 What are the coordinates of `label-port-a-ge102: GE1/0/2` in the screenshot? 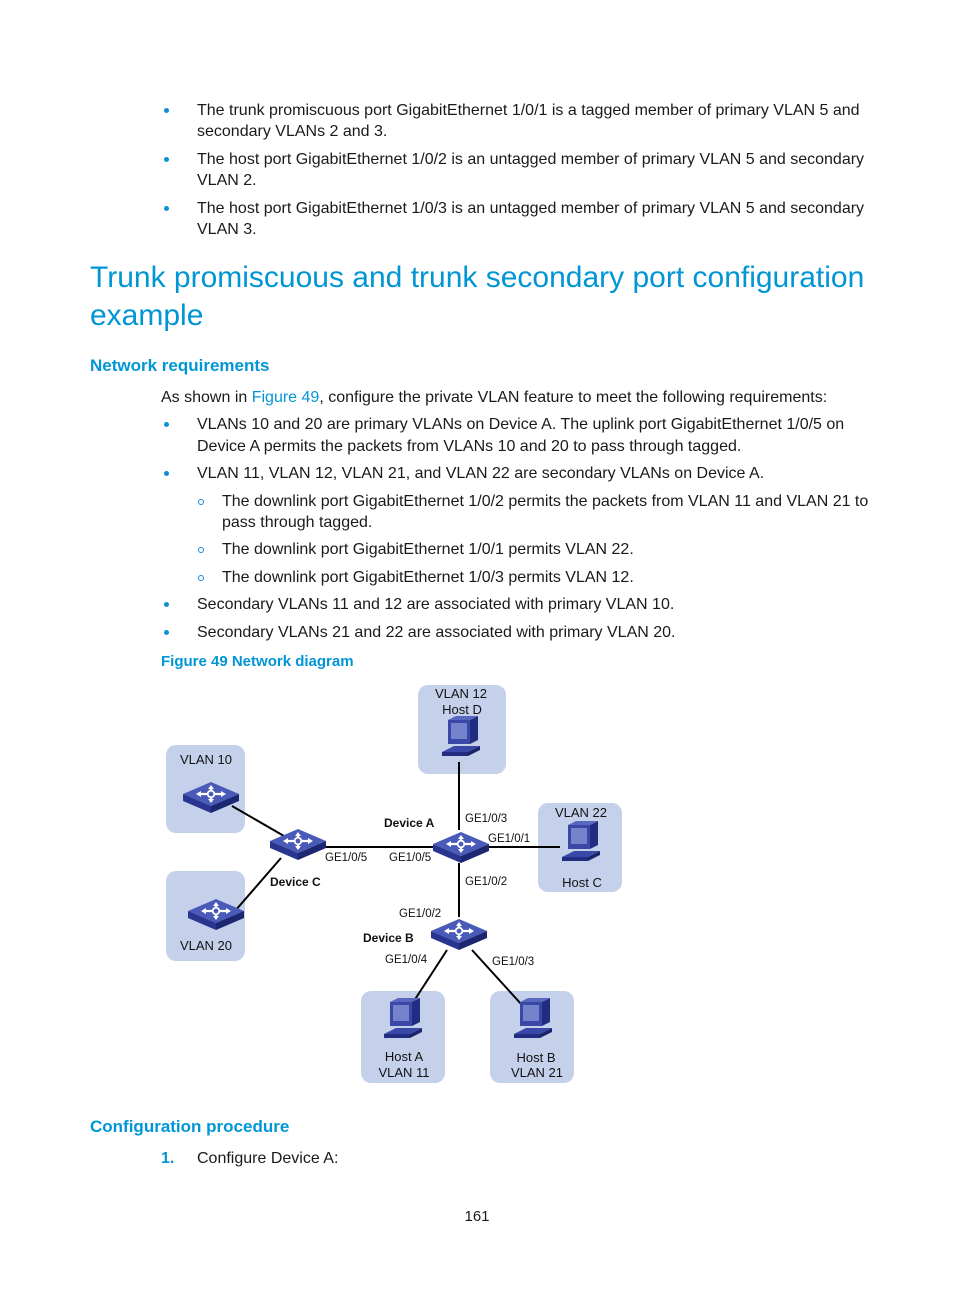 It's located at (486, 882).